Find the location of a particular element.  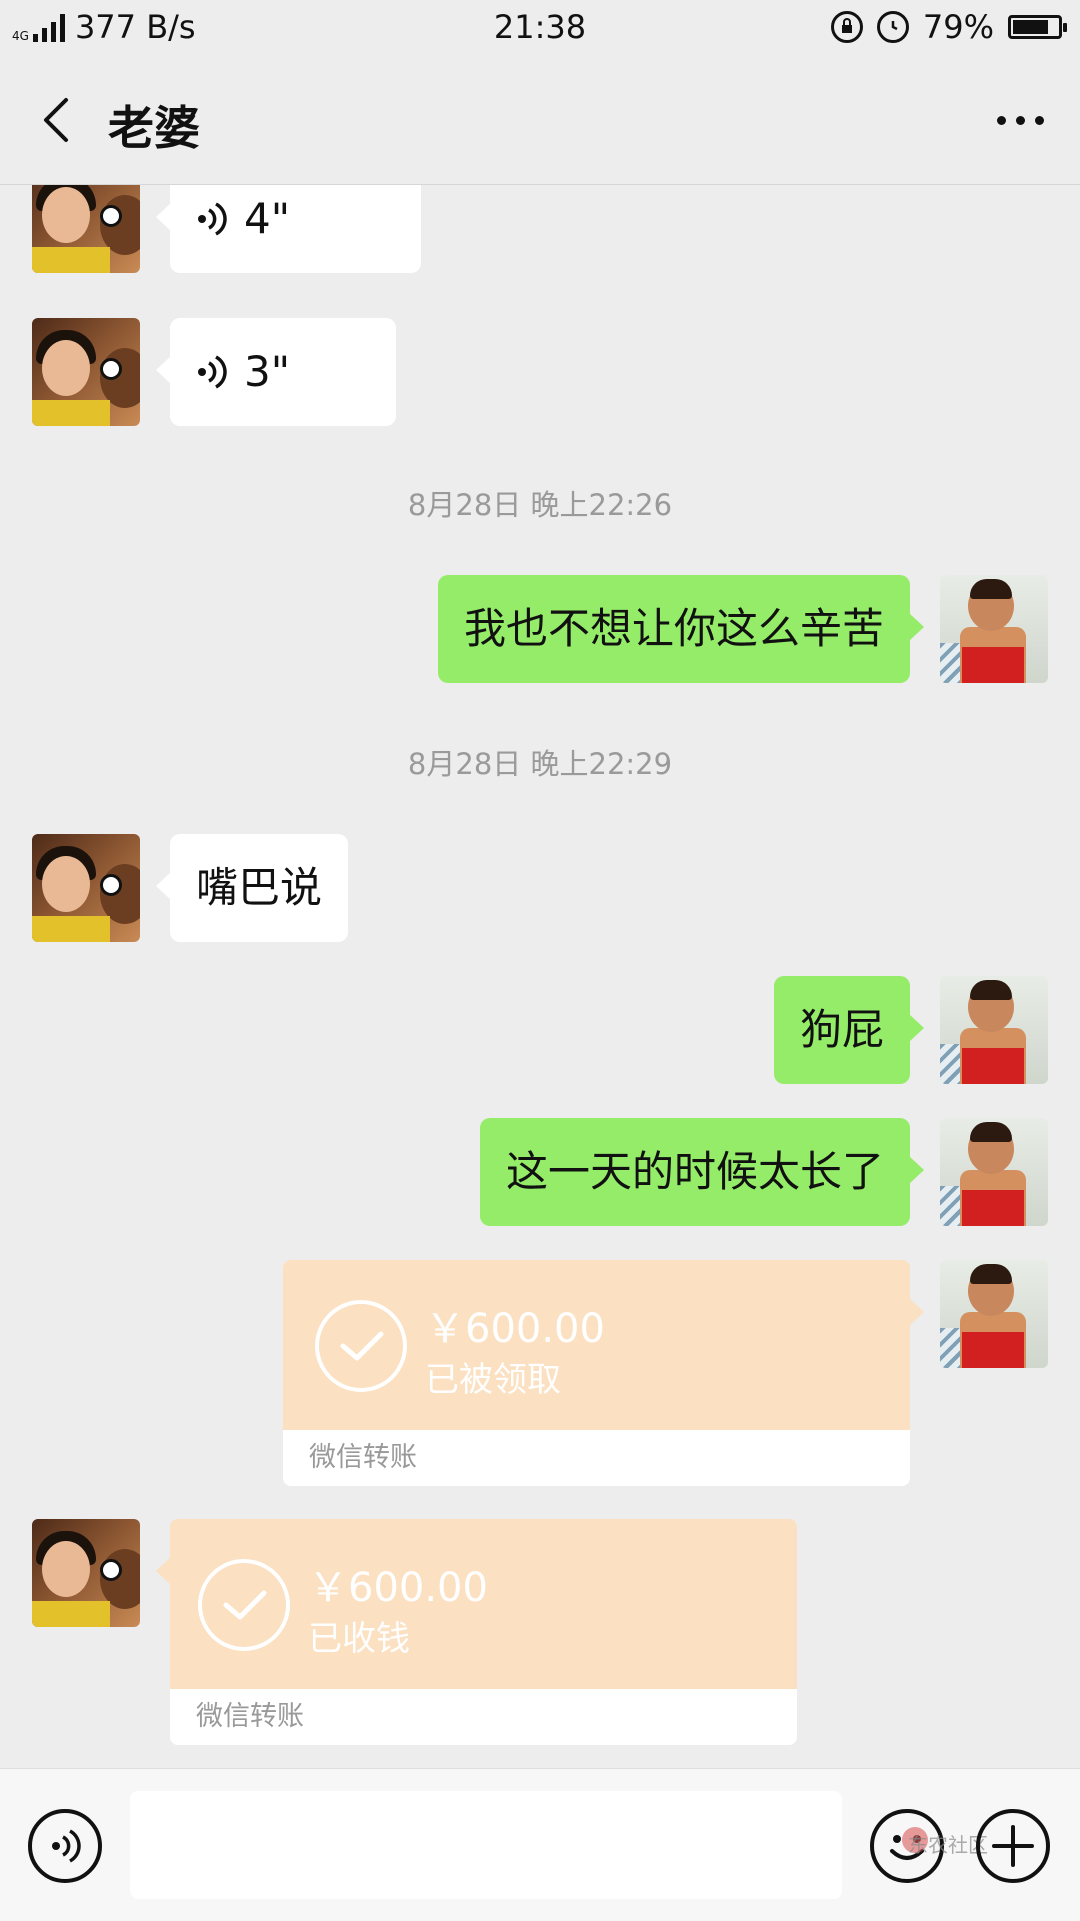

alarm-icon is located at coordinates (892, 27).